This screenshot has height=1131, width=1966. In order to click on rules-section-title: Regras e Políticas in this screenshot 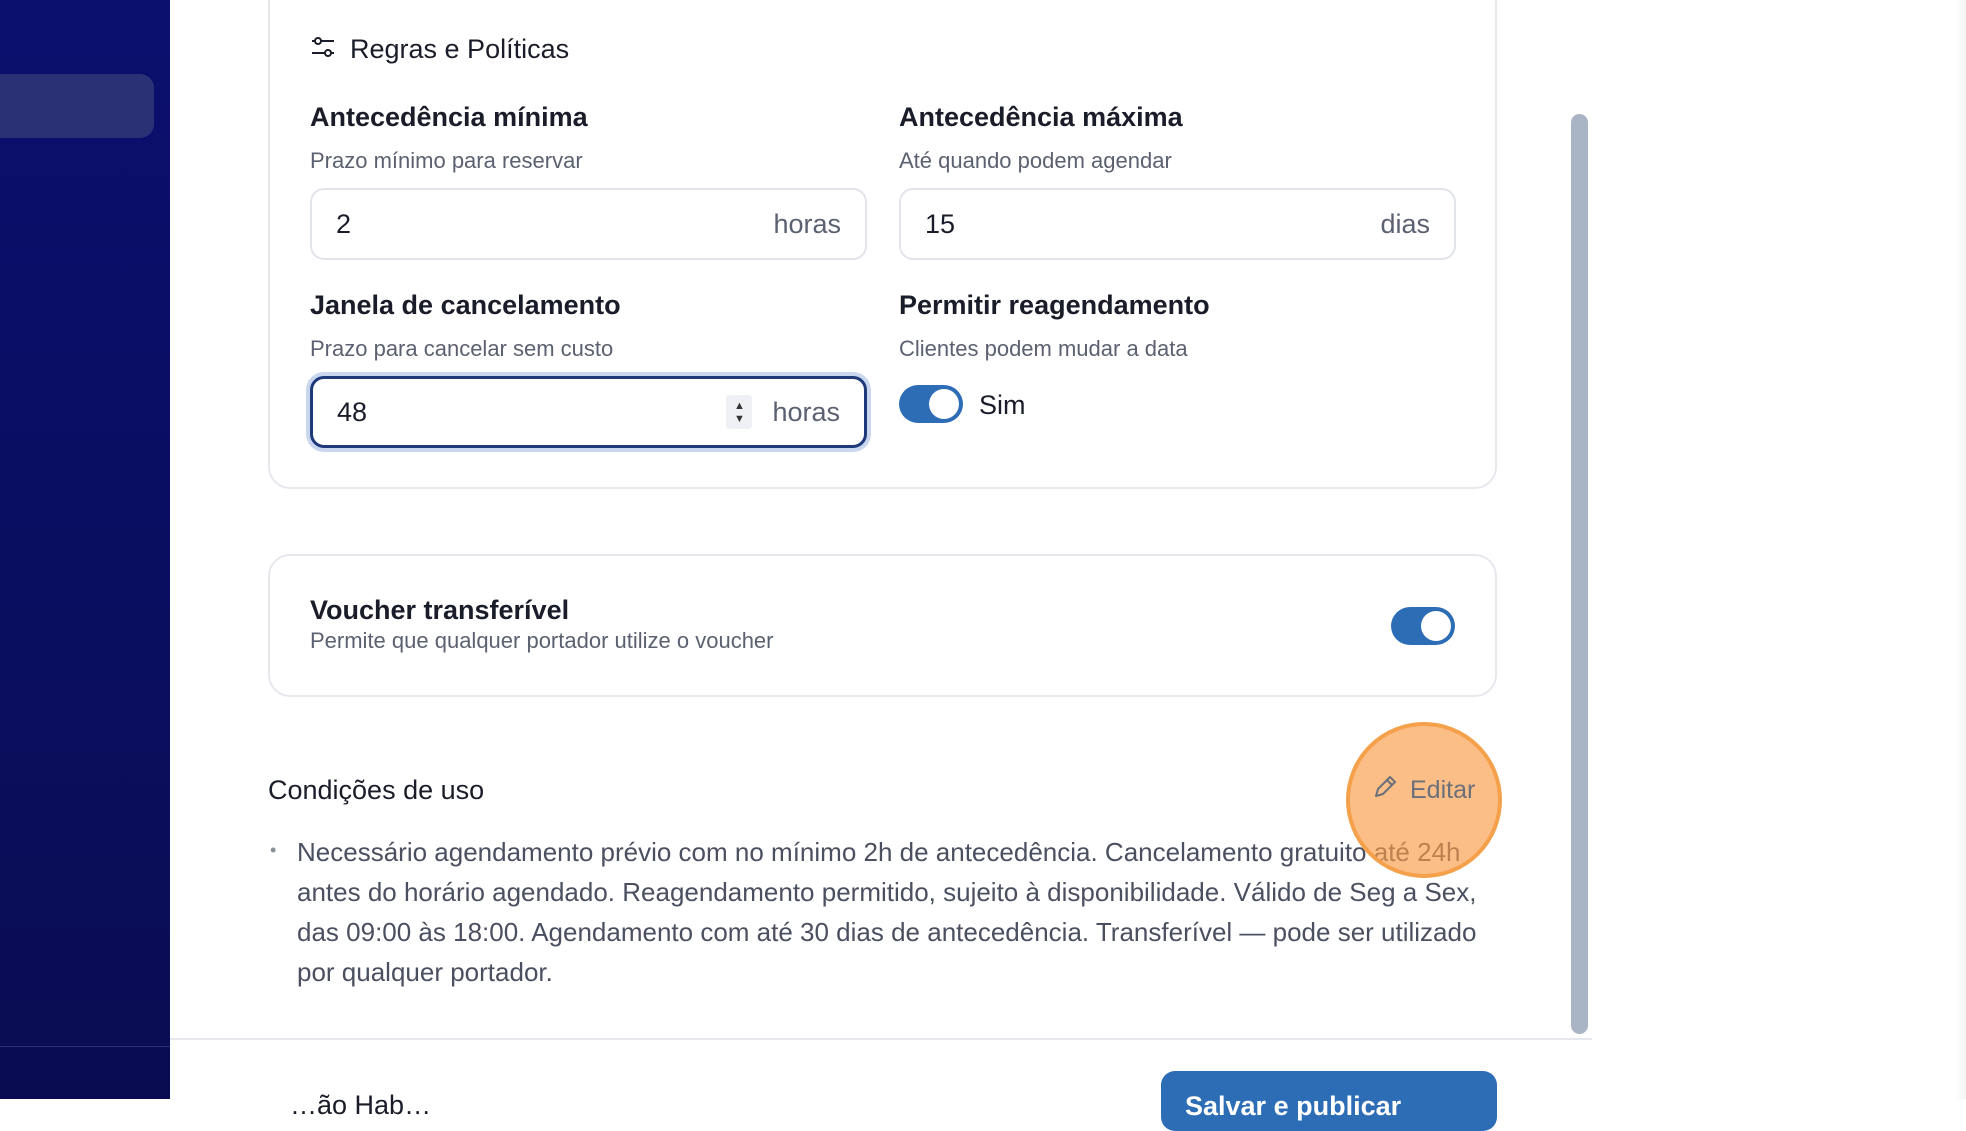, I will do `click(460, 49)`.